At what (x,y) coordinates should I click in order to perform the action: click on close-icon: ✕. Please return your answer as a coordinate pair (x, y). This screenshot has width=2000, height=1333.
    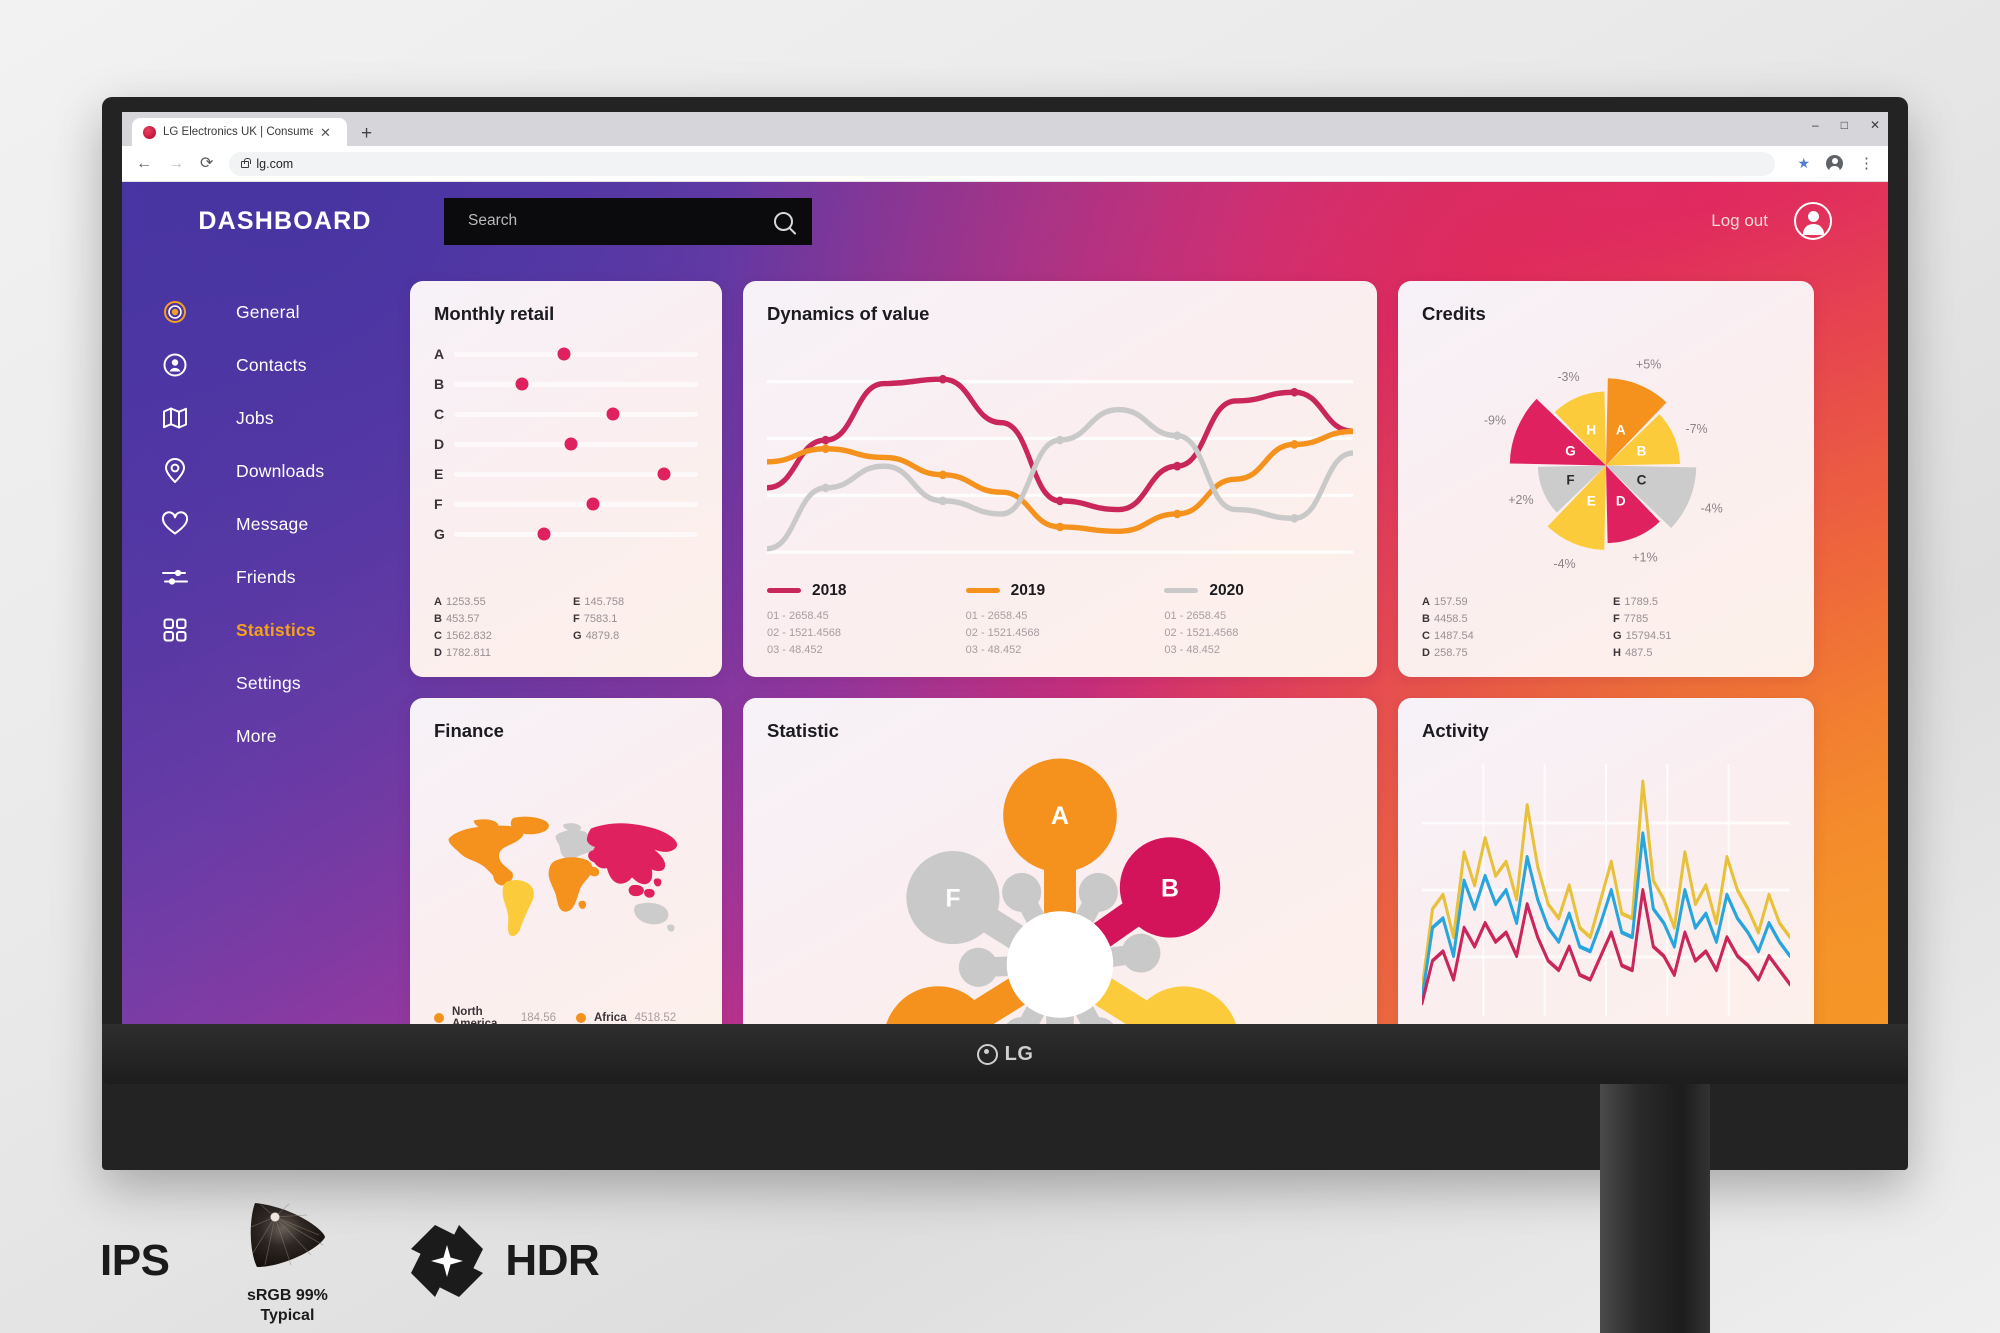
    Looking at the image, I should click on (325, 132).